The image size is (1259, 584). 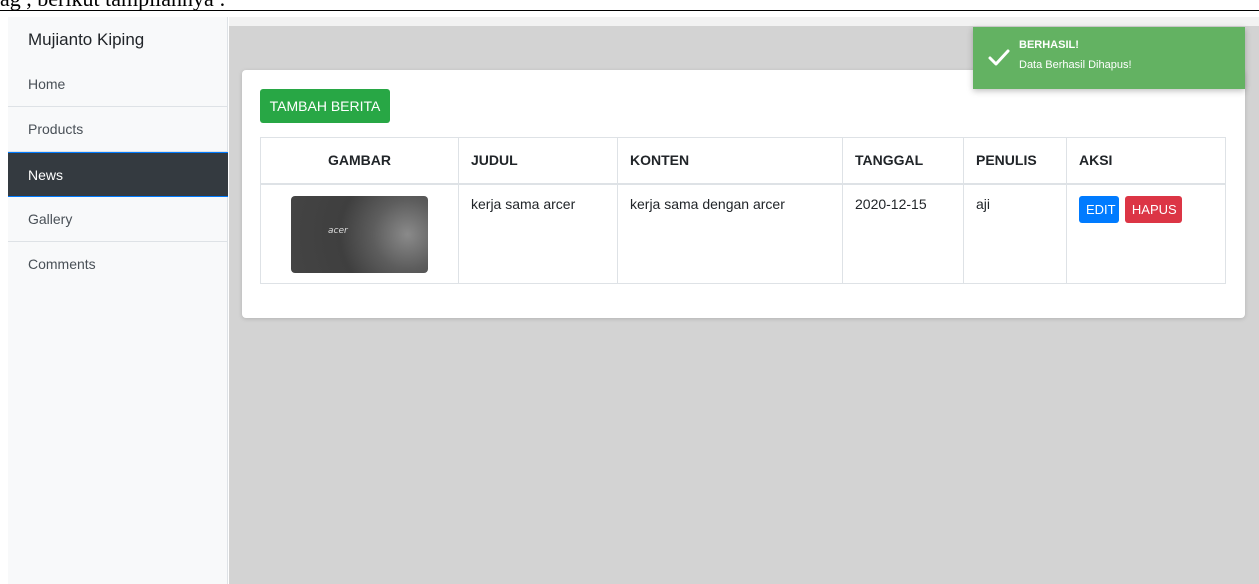 What do you see at coordinates (1109, 58) in the screenshot?
I see `success-toast: BERHASIL! Data Berhasil Dihapus!` at bounding box center [1109, 58].